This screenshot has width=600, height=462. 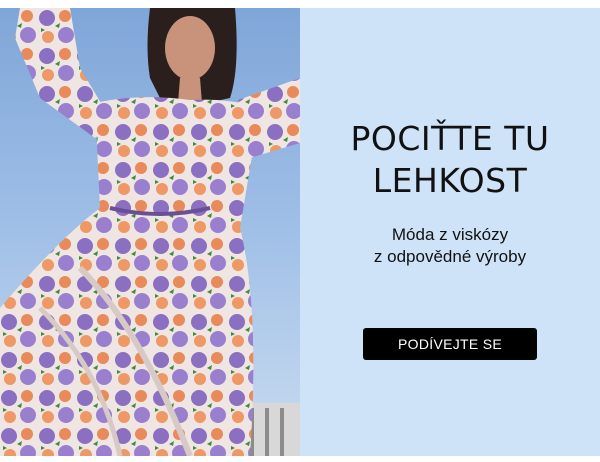 I want to click on promo-headline: POCIŤTE TU LEHKOST, so click(x=450, y=159).